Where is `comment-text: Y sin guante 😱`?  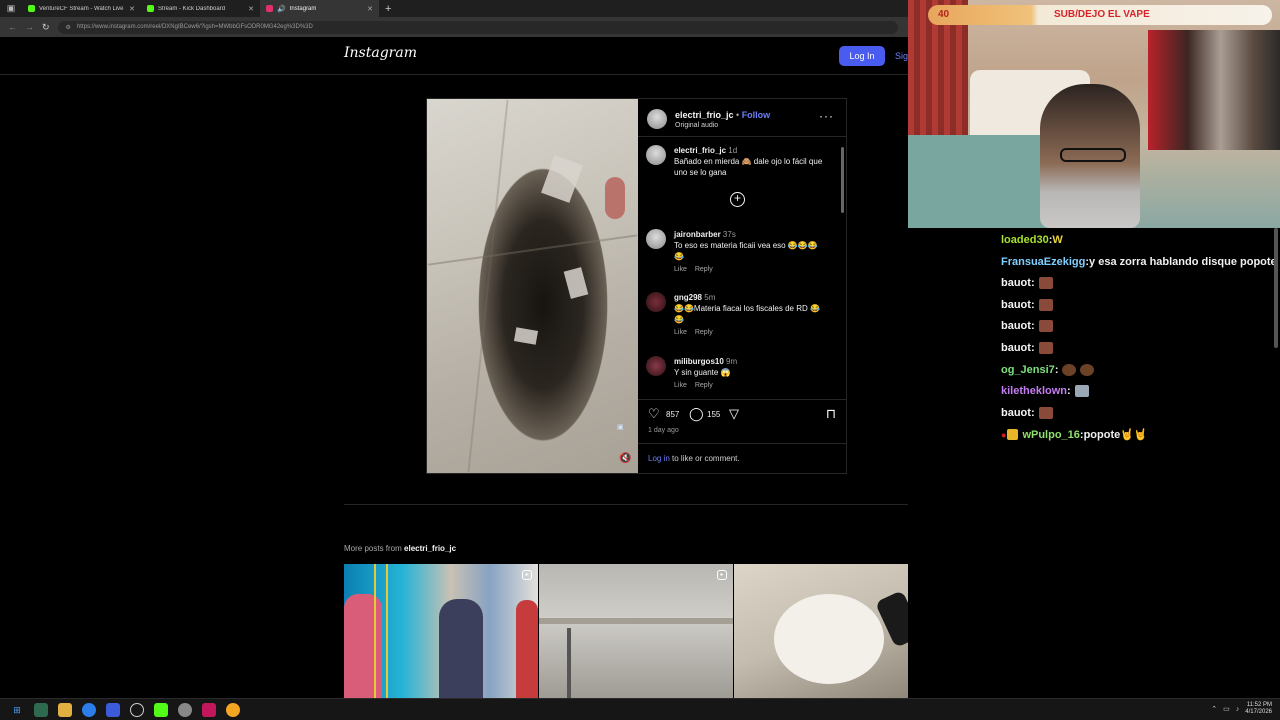 comment-text: Y sin guante 😱 is located at coordinates (702, 372).